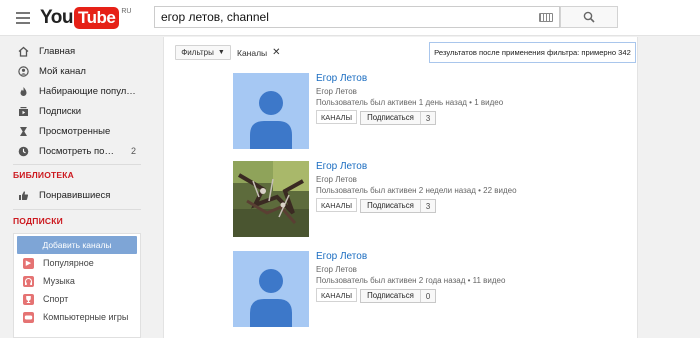 This screenshot has width=700, height=338. Describe the element at coordinates (197, 52) in the screenshot. I see `filters-button-label: Фильтры` at that location.